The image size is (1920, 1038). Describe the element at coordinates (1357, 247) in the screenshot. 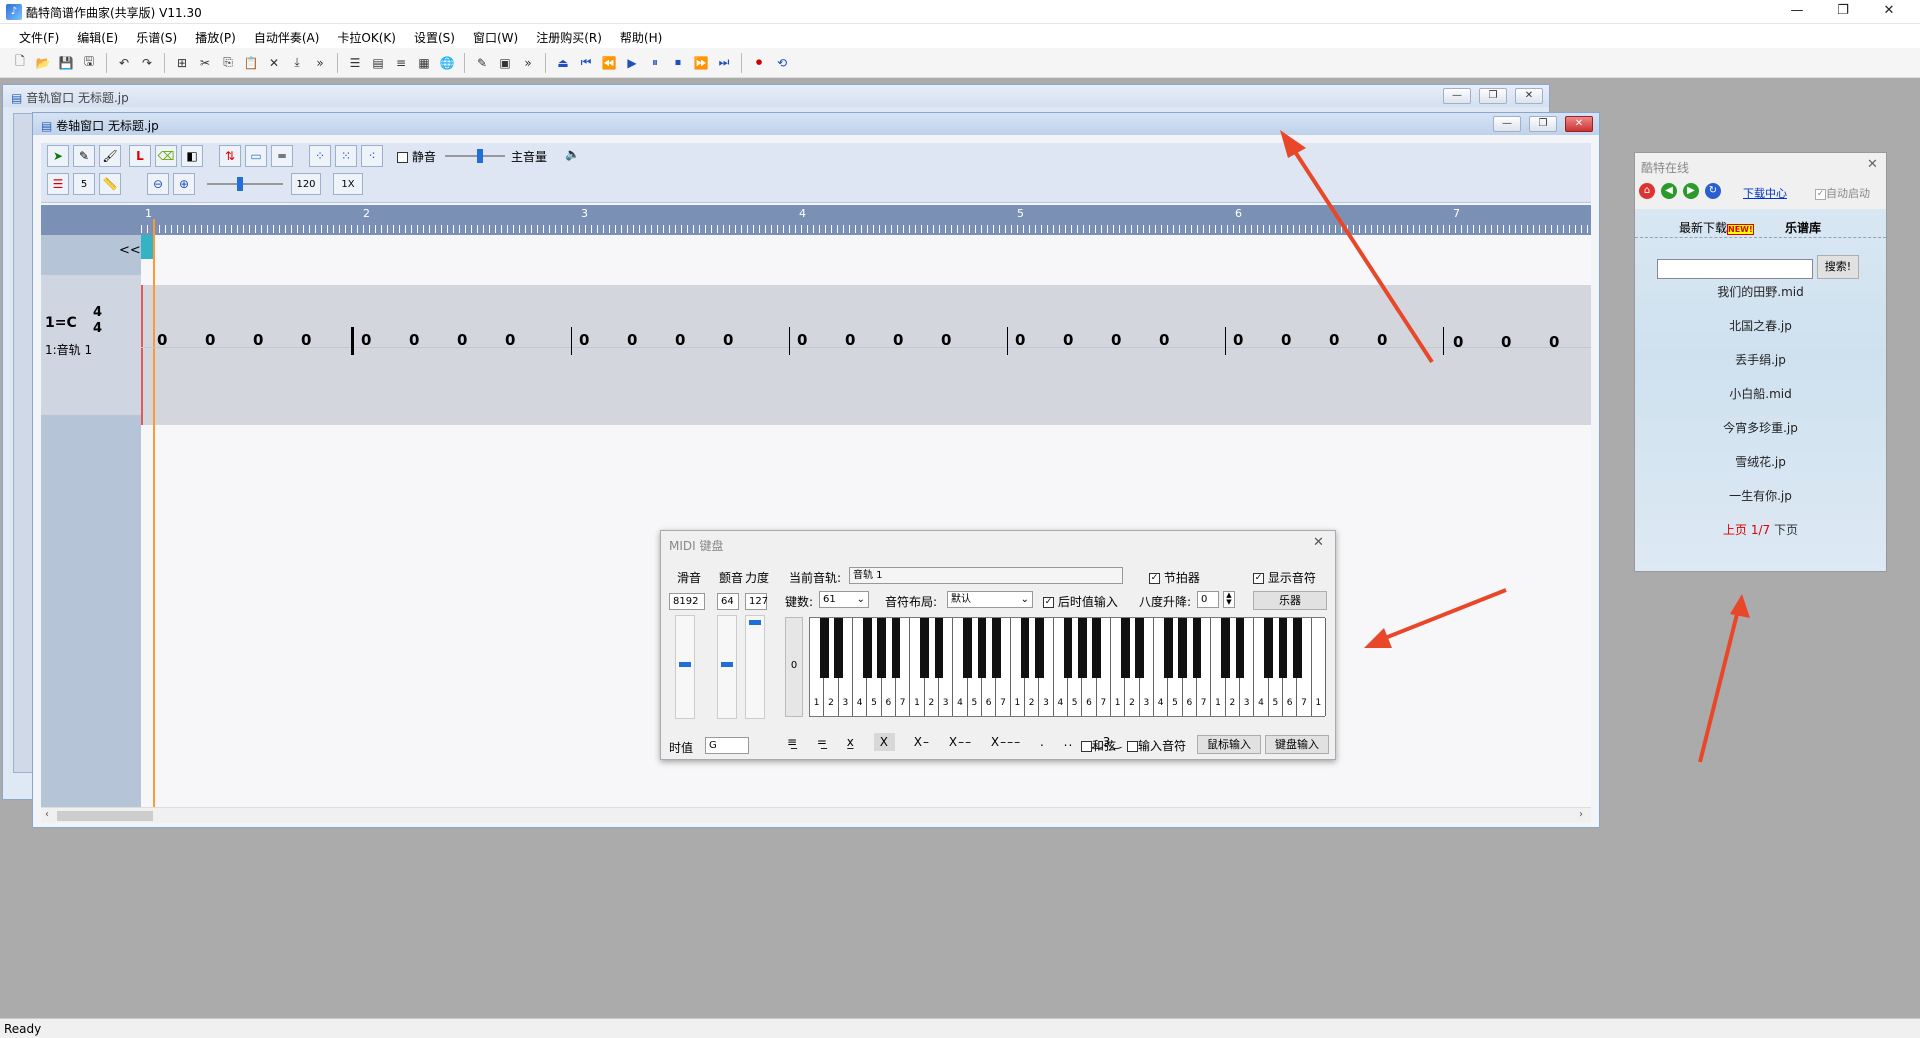

I see `arrow-to-roll-window` at that location.